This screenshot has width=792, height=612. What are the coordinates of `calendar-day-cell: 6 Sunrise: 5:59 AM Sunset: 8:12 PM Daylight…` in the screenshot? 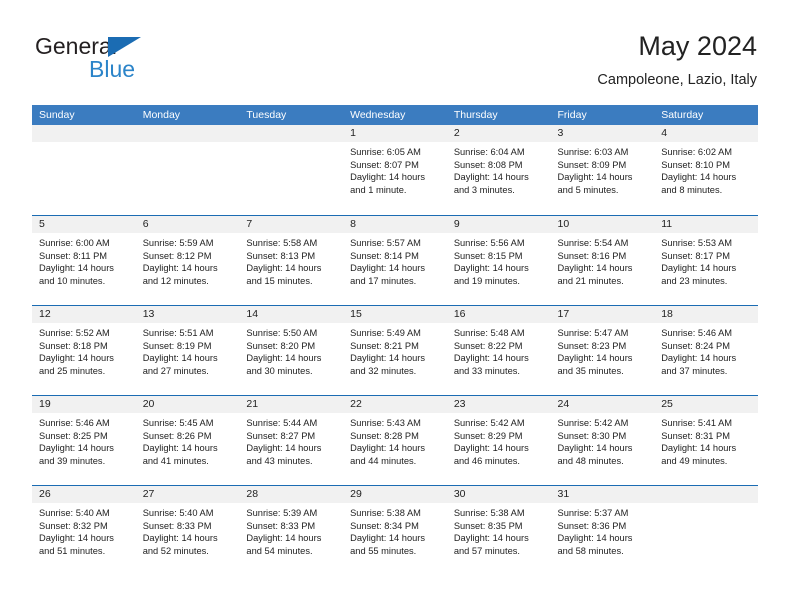 It's located at (187, 260).